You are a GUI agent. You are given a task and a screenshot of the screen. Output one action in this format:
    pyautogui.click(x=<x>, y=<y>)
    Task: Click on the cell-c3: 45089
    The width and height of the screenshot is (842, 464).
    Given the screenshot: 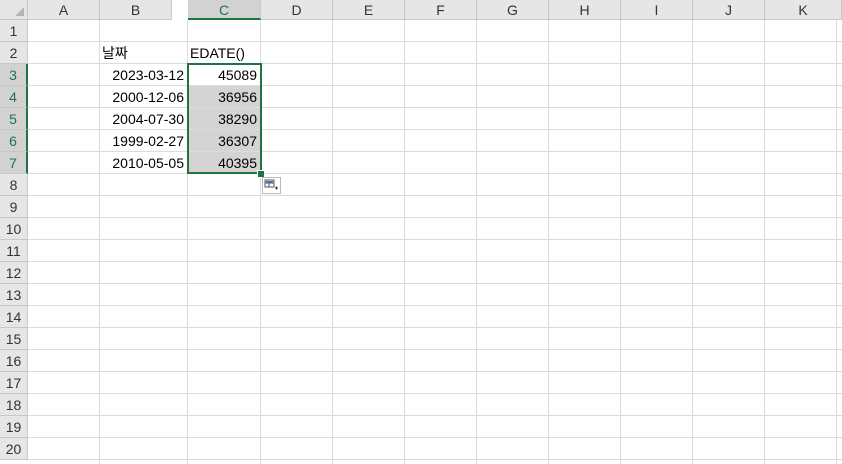 What is the action you would take?
    pyautogui.click(x=224, y=74)
    